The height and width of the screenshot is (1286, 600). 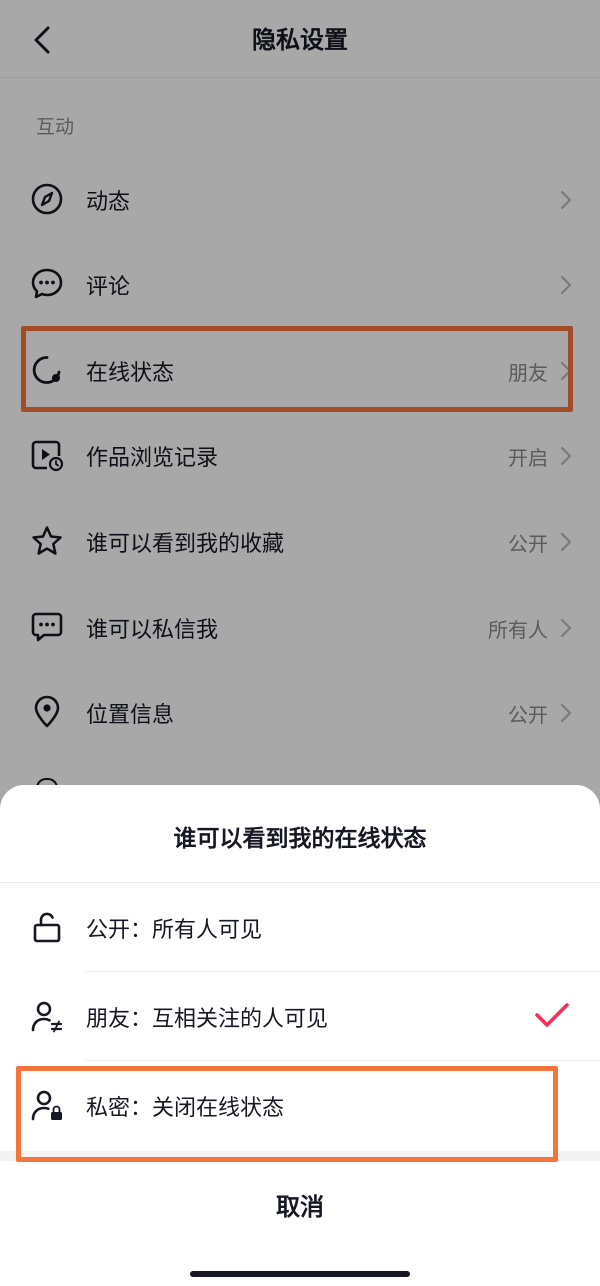 I want to click on option-private: 私密：关闭在线状态, so click(x=300, y=1105).